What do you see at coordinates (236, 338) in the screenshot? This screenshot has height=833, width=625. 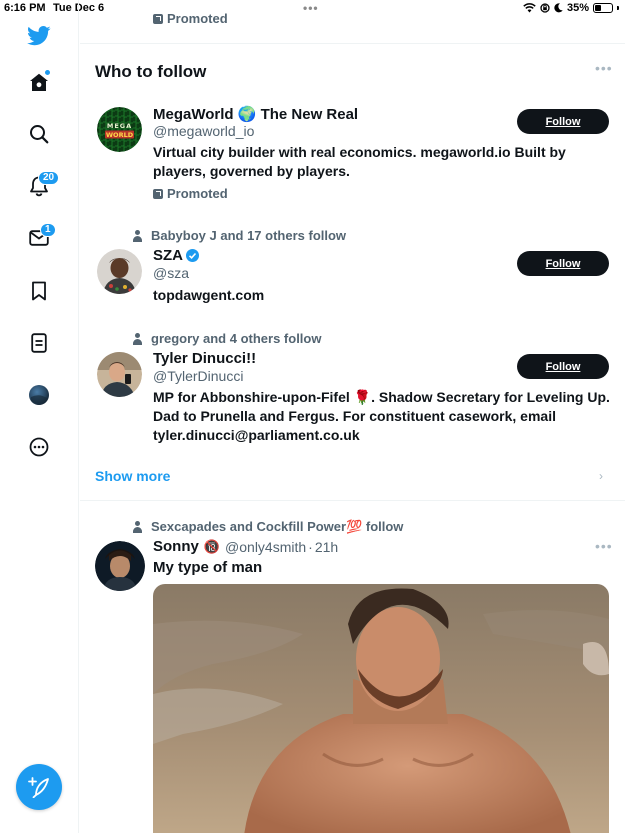 I see `social-context-text: gregory and 4 others follow` at bounding box center [236, 338].